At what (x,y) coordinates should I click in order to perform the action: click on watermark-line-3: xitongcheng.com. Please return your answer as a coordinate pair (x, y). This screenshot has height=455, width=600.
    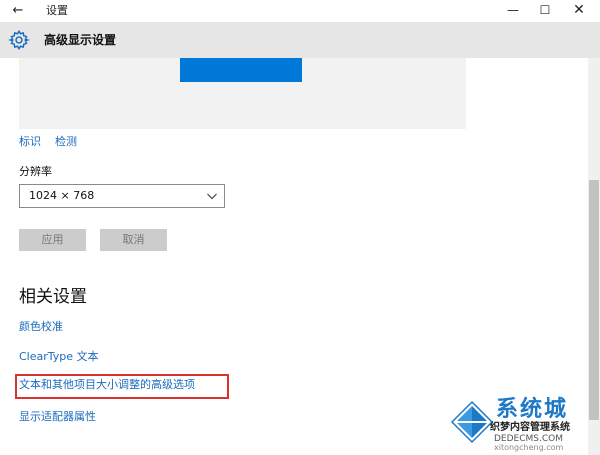
    Looking at the image, I should click on (529, 447).